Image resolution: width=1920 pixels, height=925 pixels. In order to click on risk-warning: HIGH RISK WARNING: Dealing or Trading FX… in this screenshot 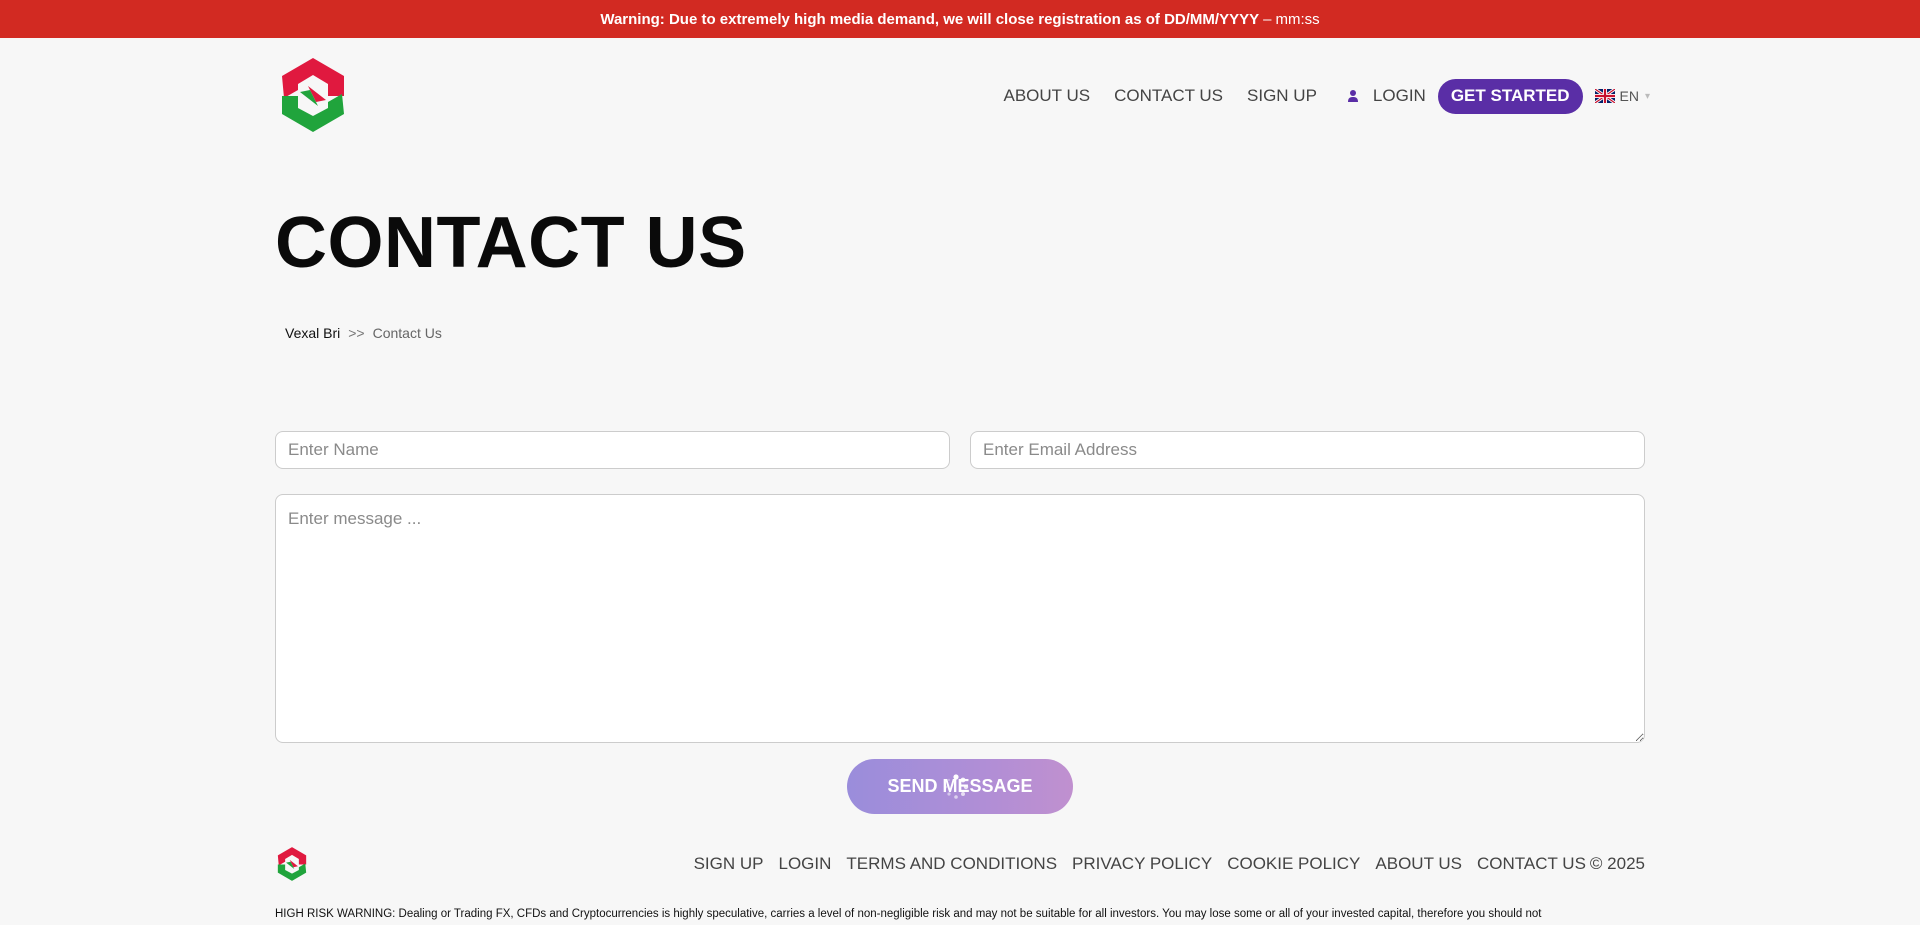, I will do `click(908, 914)`.